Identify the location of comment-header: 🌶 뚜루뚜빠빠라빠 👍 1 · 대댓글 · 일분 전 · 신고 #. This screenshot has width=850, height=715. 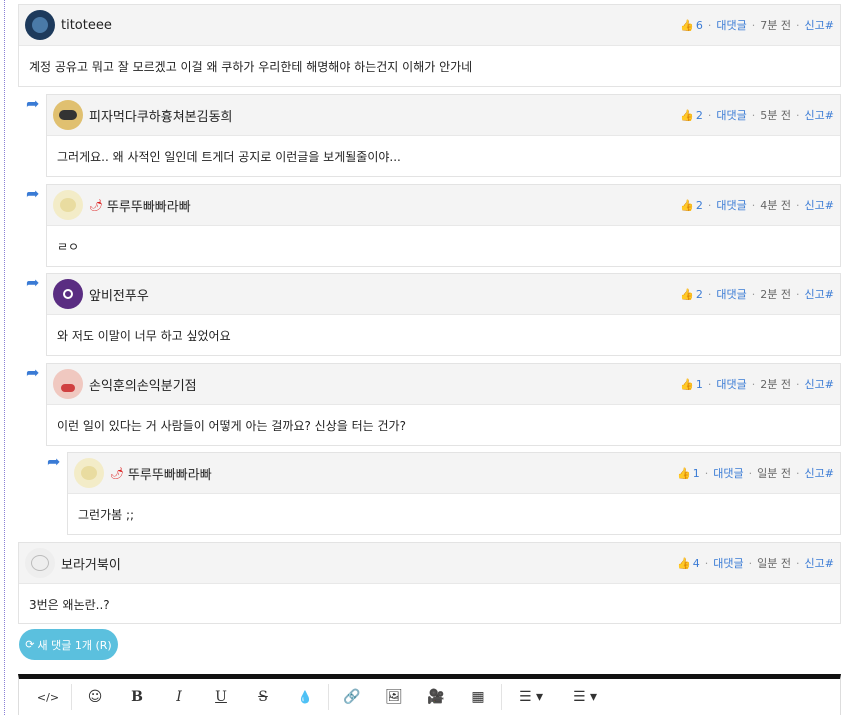
(454, 473).